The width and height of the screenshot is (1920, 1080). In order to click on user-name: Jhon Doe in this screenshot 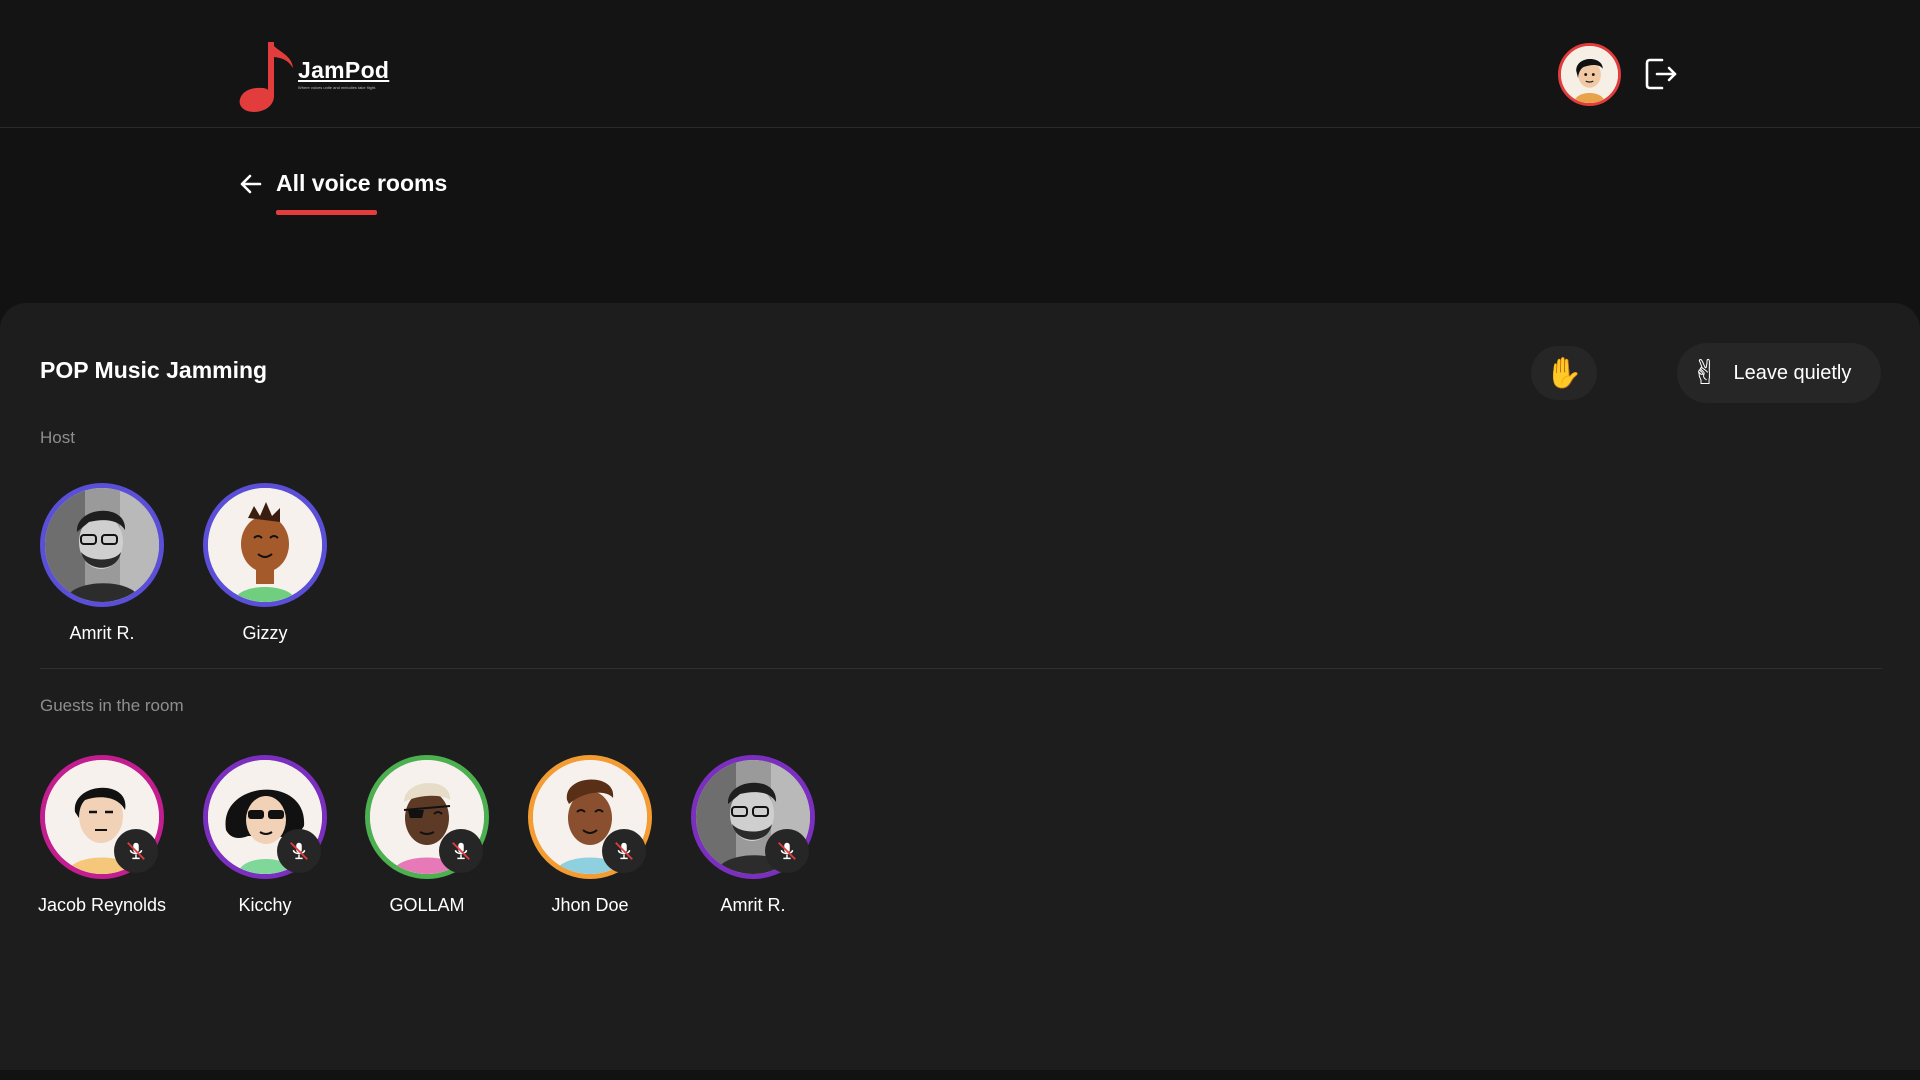, I will do `click(590, 905)`.